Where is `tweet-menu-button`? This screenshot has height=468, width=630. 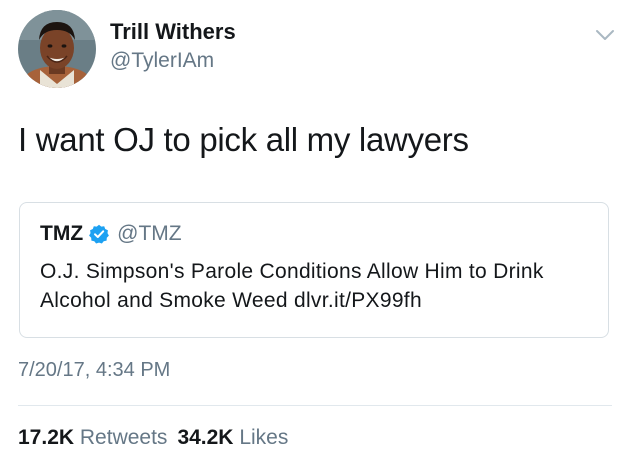 tweet-menu-button is located at coordinates (605, 35).